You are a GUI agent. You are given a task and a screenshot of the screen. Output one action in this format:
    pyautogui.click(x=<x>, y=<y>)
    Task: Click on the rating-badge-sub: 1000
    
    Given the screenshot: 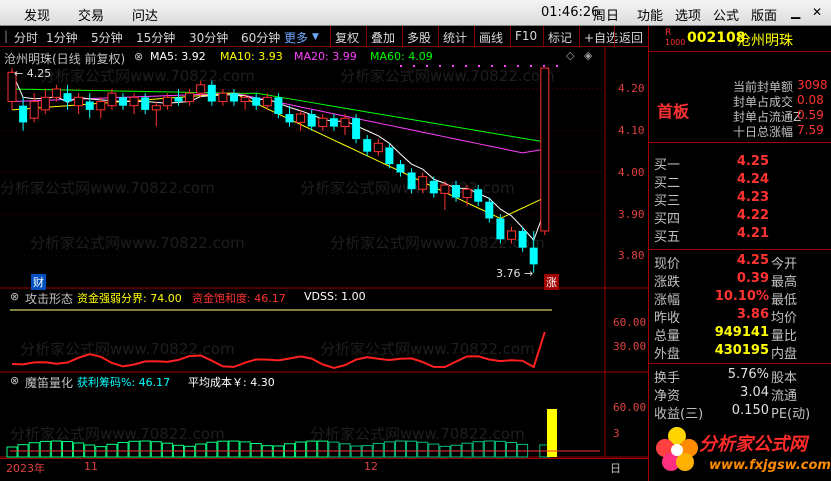 What is the action you would take?
    pyautogui.click(x=675, y=42)
    